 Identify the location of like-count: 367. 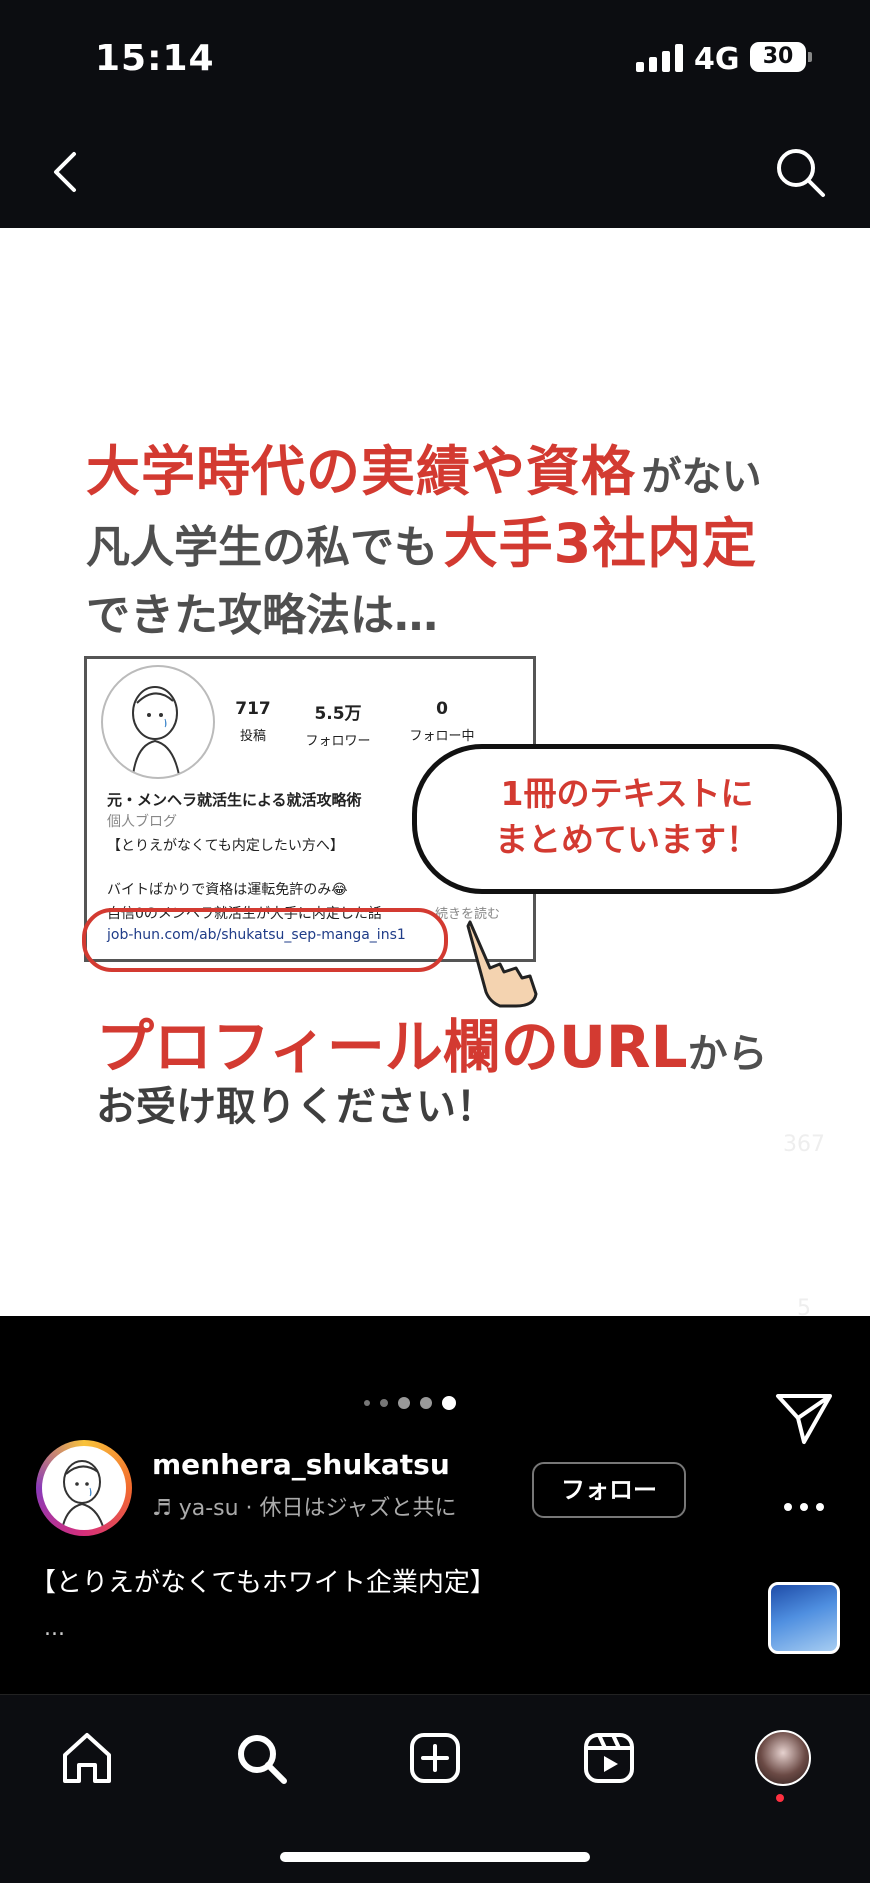
(804, 1144).